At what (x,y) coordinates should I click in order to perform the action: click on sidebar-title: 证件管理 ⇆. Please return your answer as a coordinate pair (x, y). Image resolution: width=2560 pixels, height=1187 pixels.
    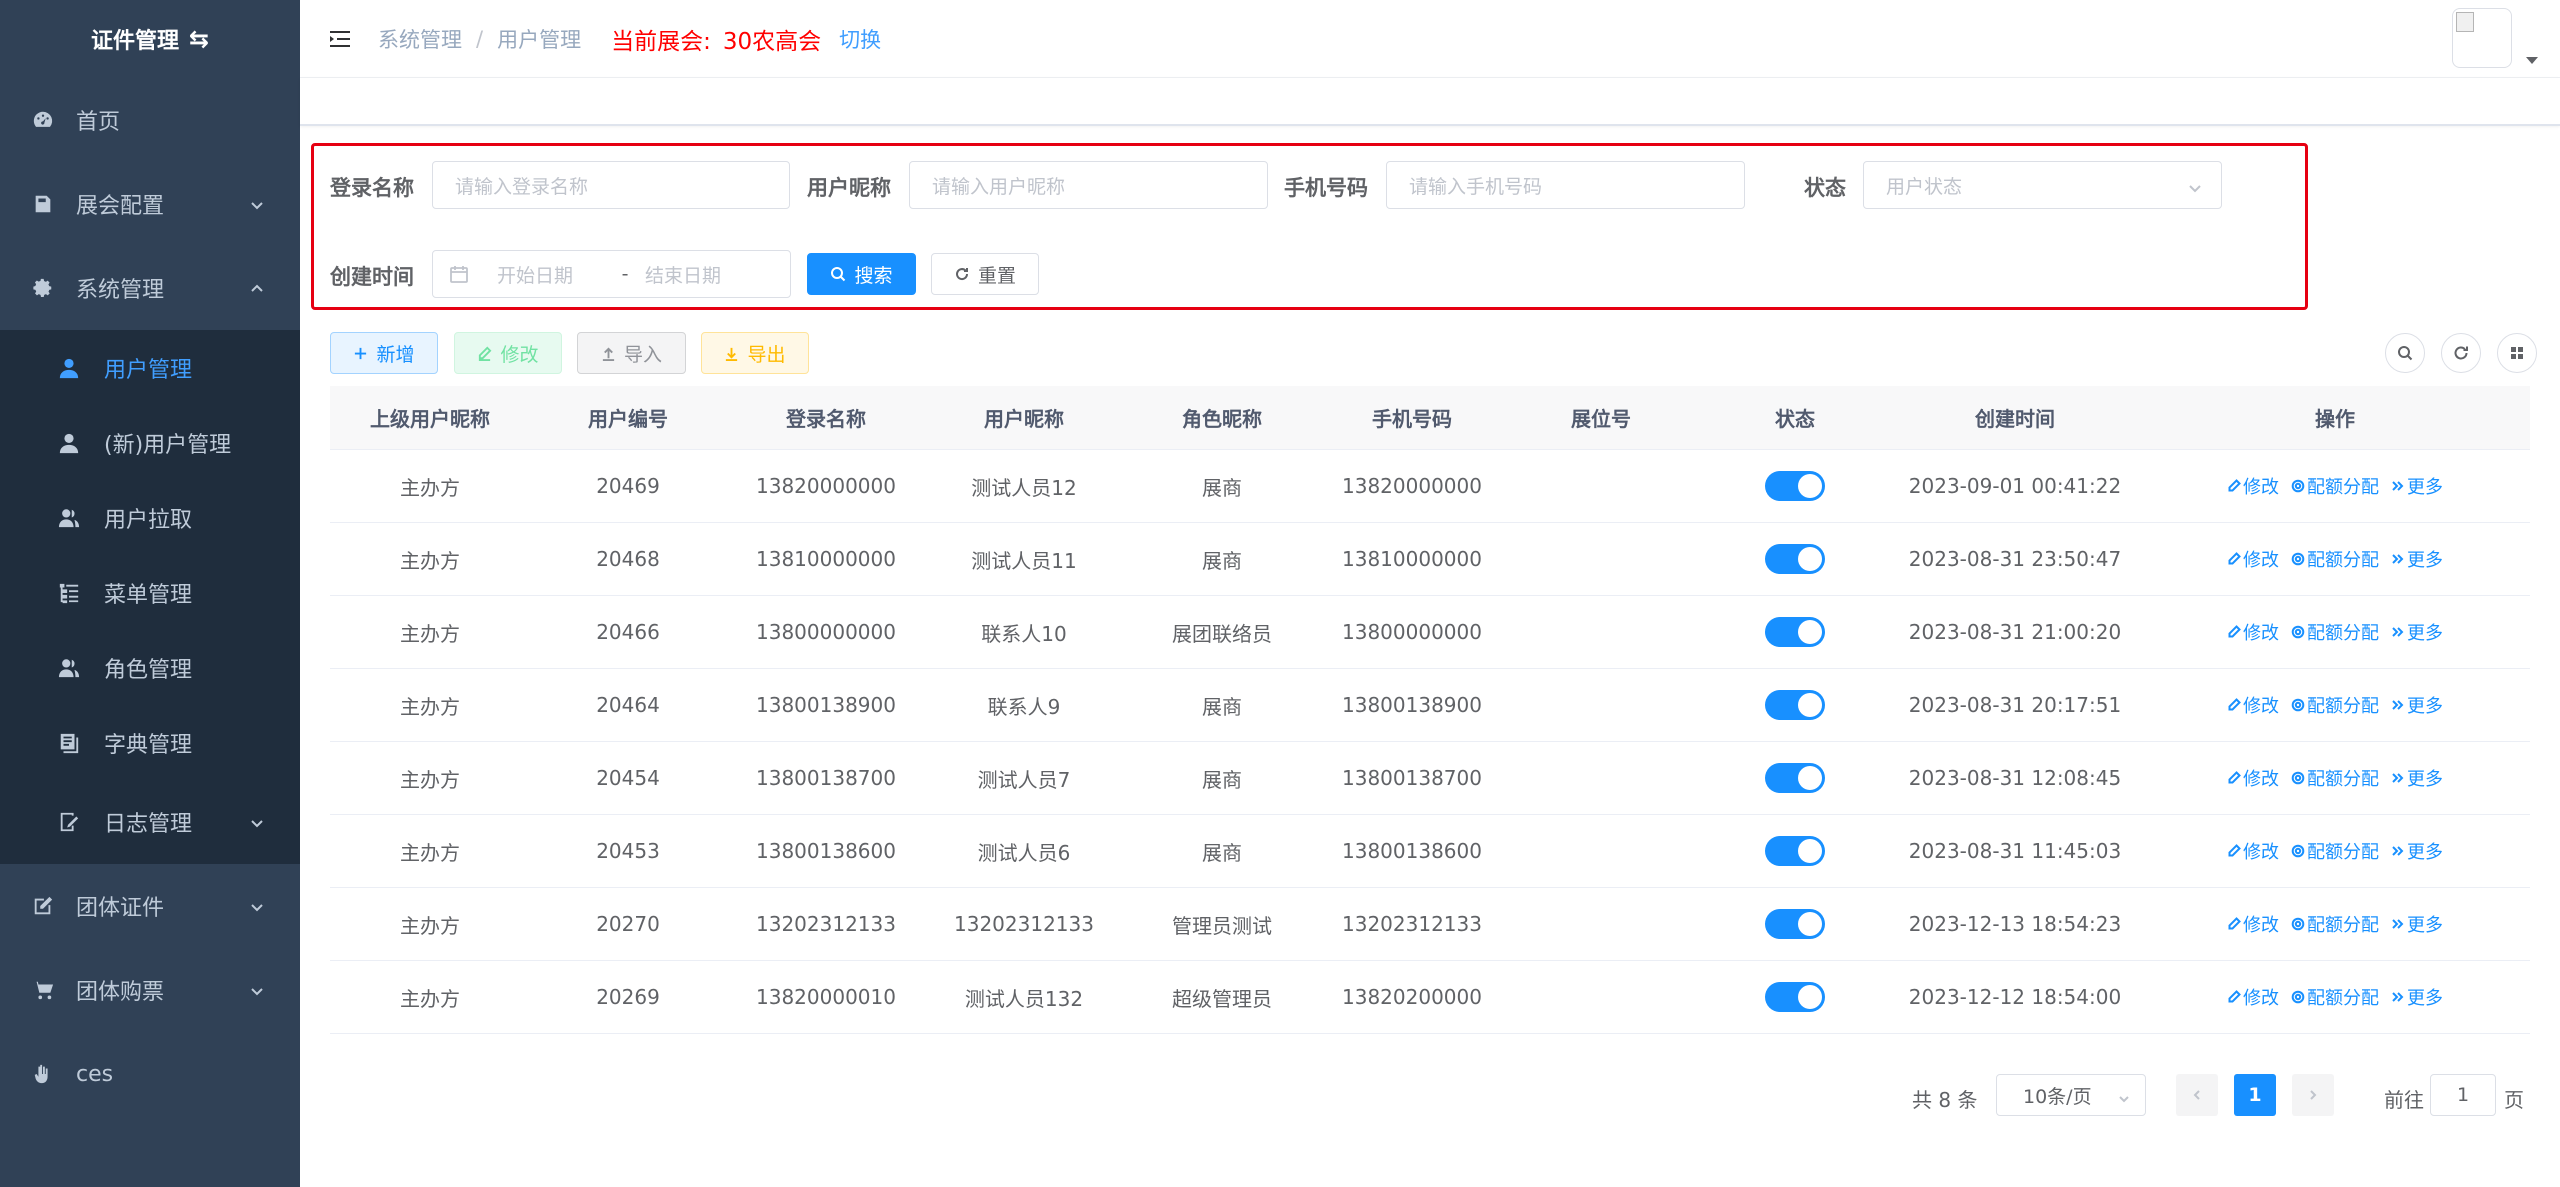
    Looking at the image, I should click on (150, 39).